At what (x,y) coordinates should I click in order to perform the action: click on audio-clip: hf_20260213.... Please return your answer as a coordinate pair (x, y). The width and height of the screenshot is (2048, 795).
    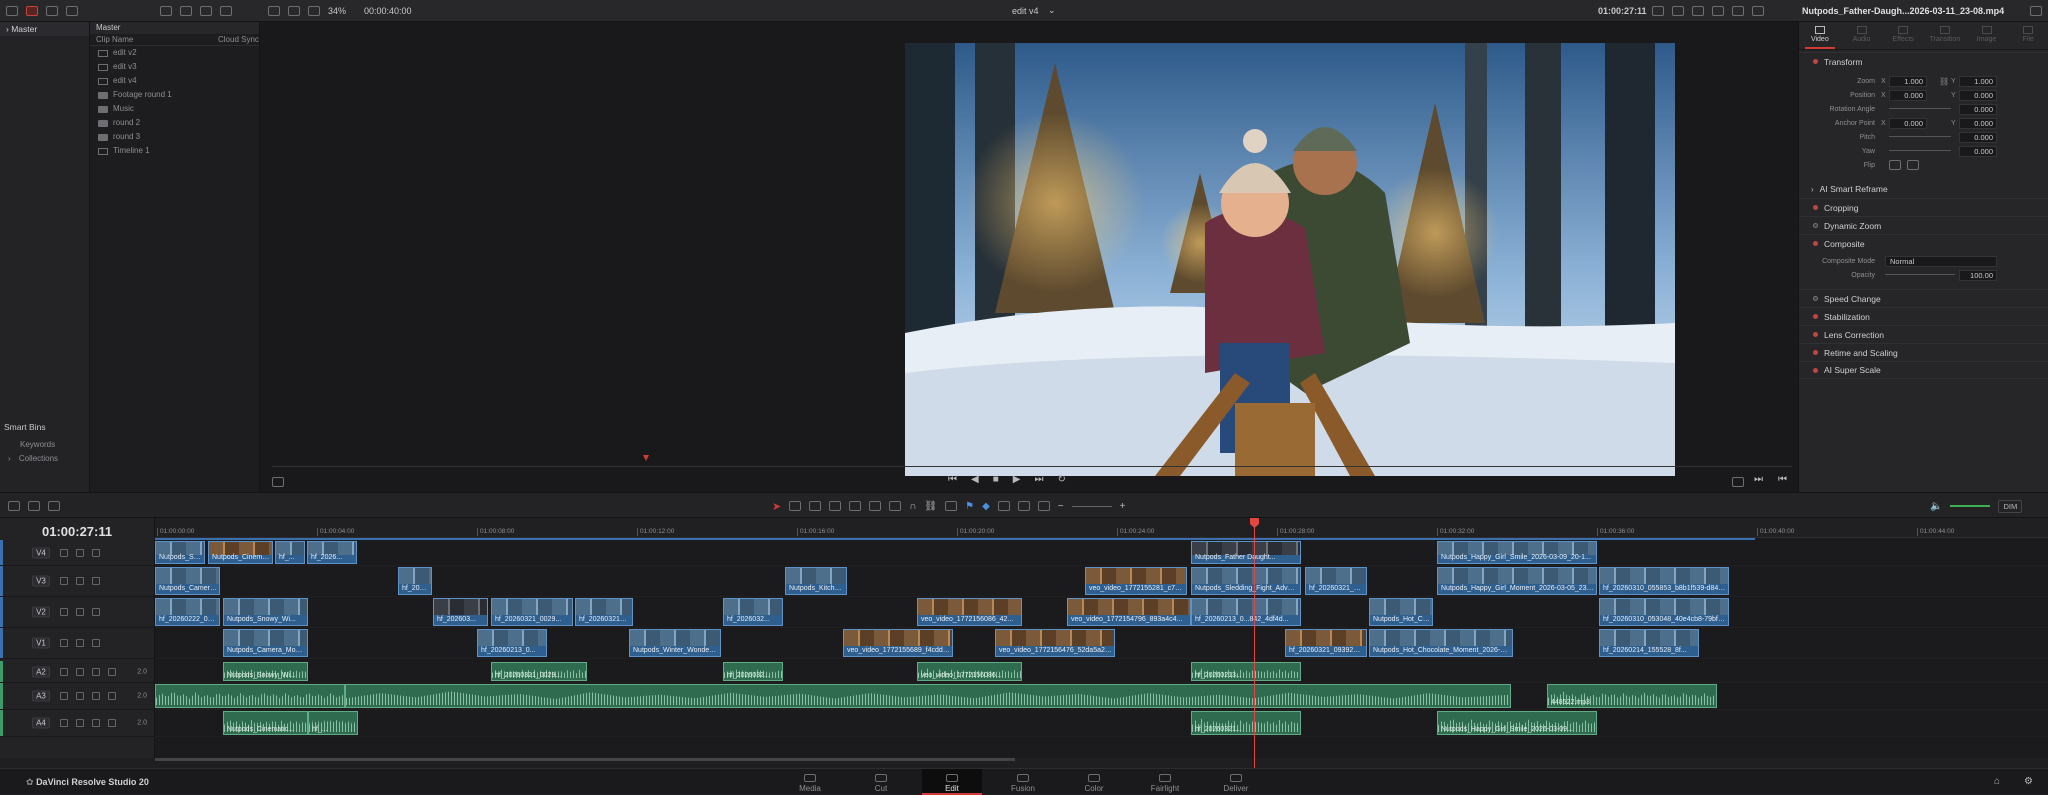
    Looking at the image, I should click on (1246, 671).